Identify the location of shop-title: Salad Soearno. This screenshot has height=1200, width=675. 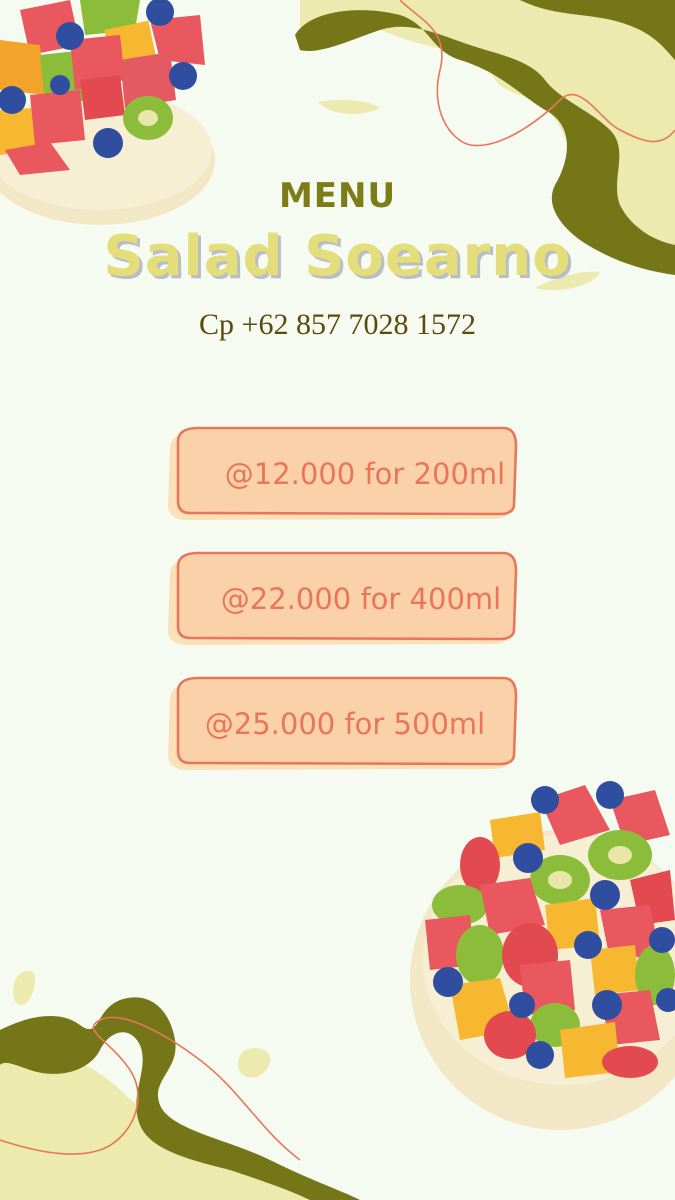
(337, 256).